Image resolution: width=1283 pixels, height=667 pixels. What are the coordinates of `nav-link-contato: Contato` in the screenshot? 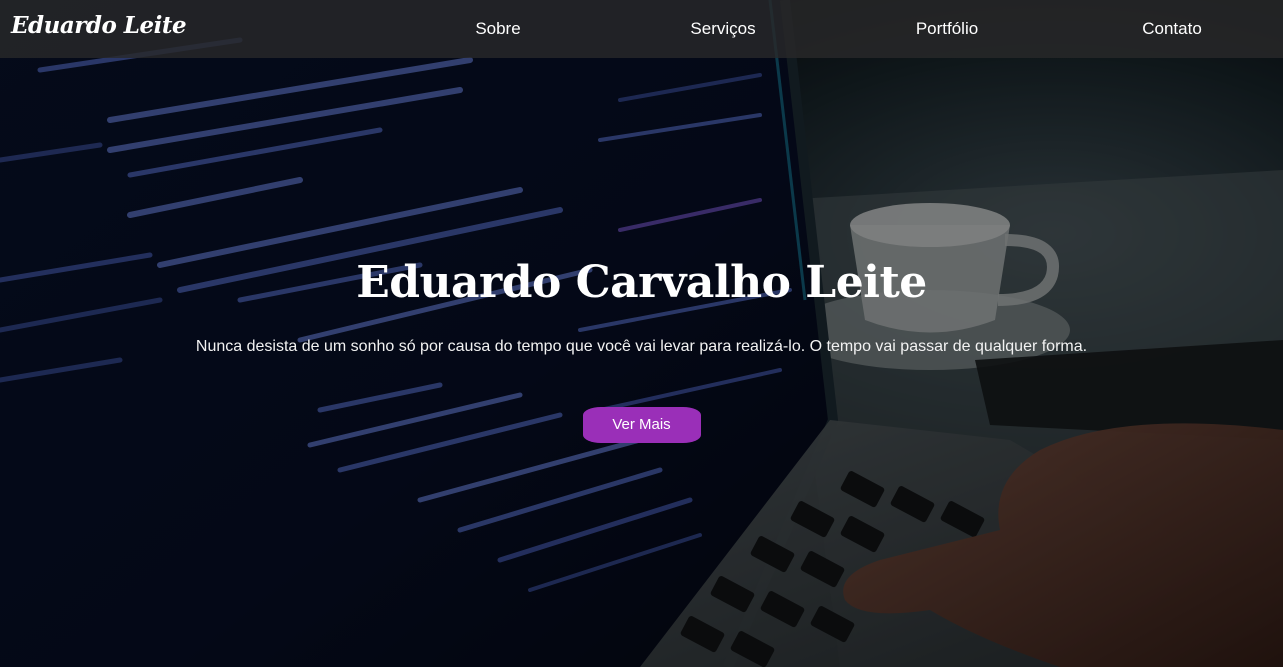 It's located at (1172, 29).